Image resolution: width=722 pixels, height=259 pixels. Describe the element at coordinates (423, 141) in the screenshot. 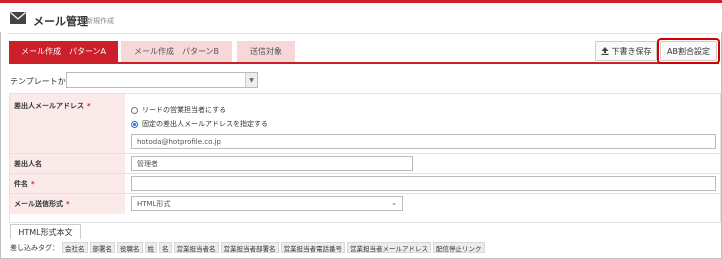

I see `sender-email-field: hotoda@hotprofile.co.jp` at that location.